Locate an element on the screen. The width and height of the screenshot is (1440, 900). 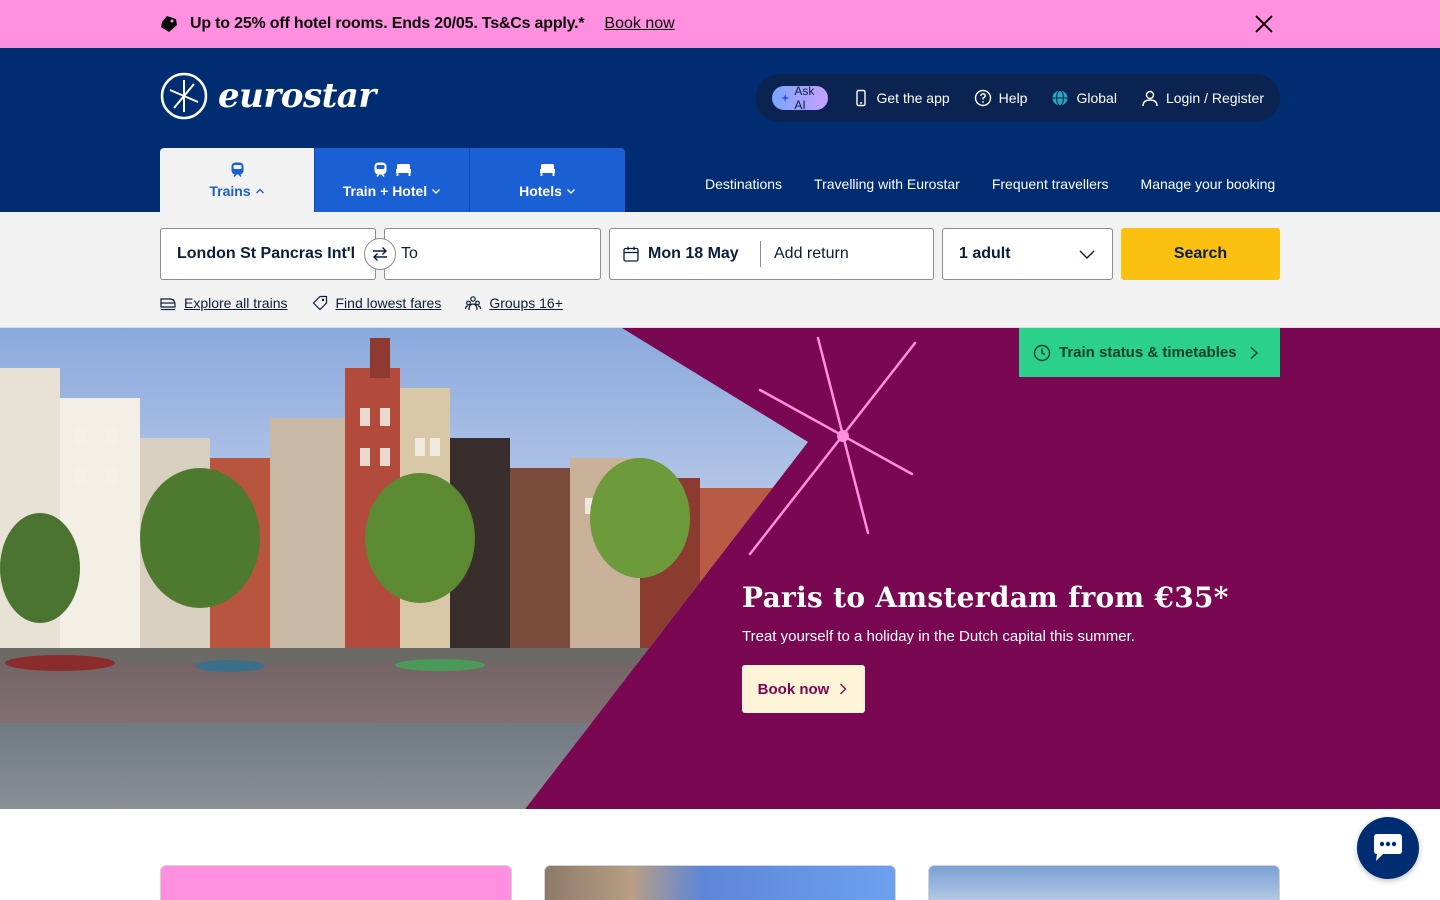
to-station-input is located at coordinates (491, 254).